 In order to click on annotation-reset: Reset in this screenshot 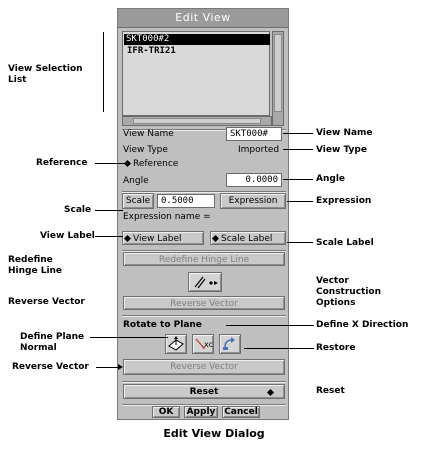, I will do `click(330, 391)`.